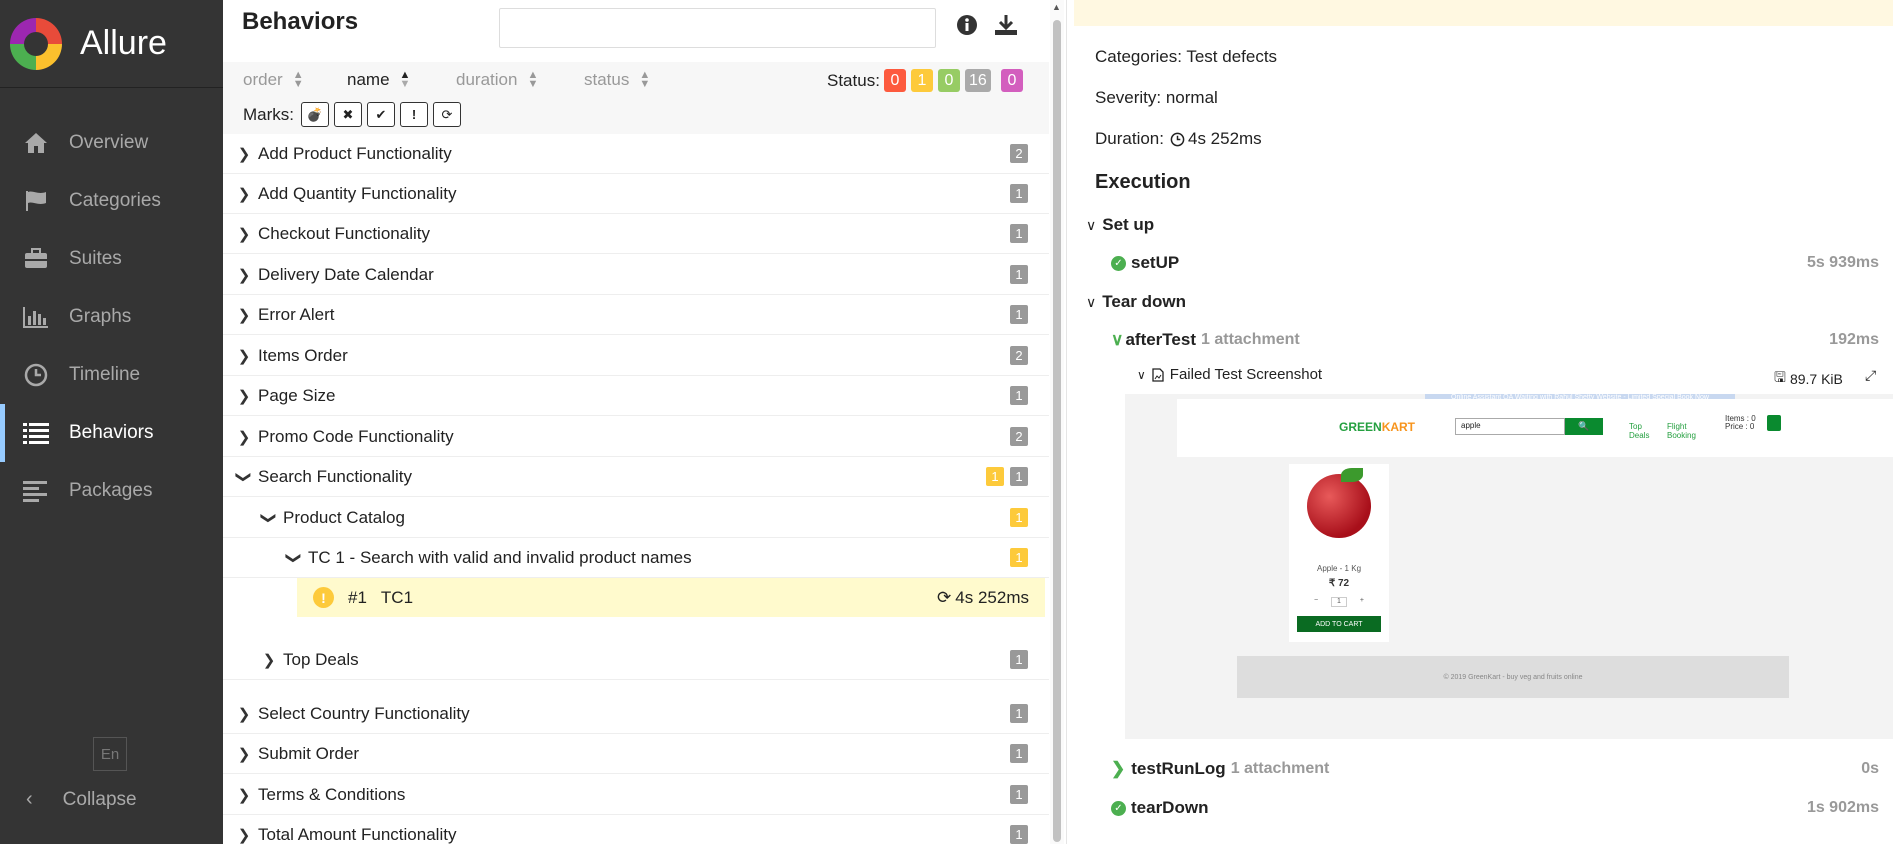 This screenshot has height=844, width=1893. What do you see at coordinates (378, 80) in the screenshot?
I see `sort-name: name ▲ ▼` at bounding box center [378, 80].